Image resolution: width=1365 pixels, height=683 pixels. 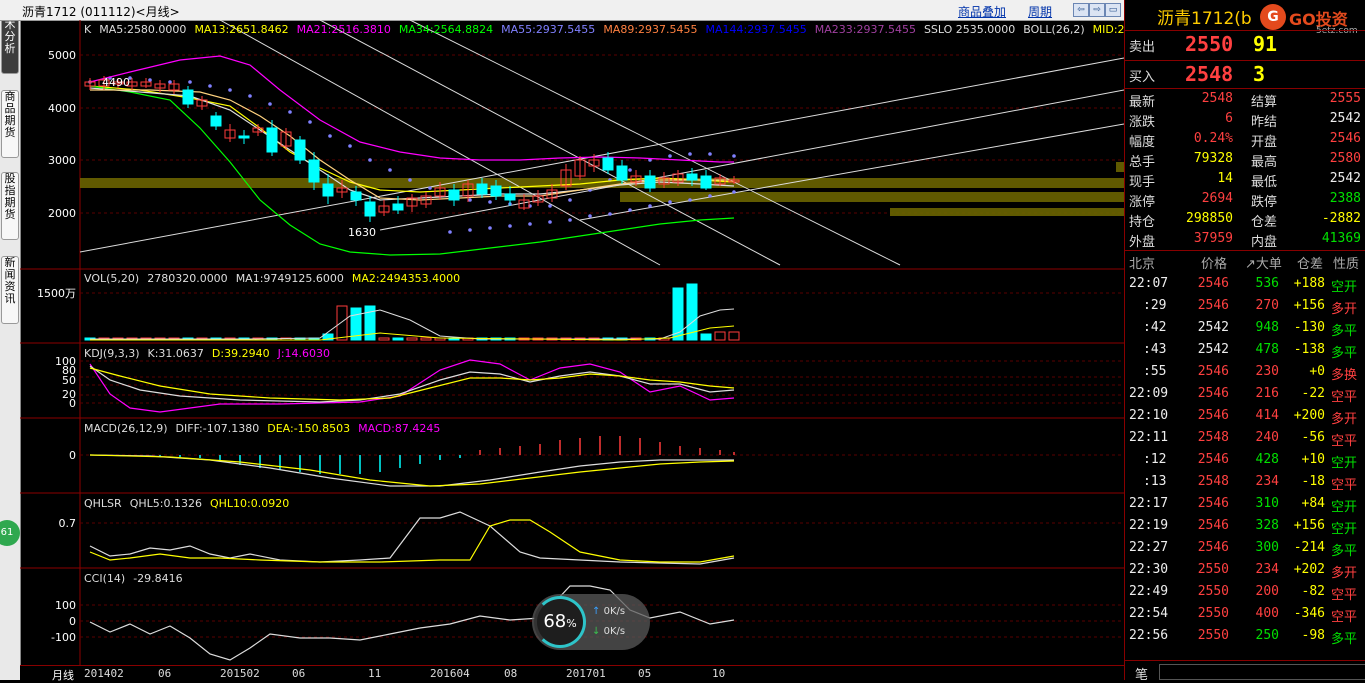 What do you see at coordinates (1142, 182) in the screenshot?
I see `stat-label: 现手` at bounding box center [1142, 182].